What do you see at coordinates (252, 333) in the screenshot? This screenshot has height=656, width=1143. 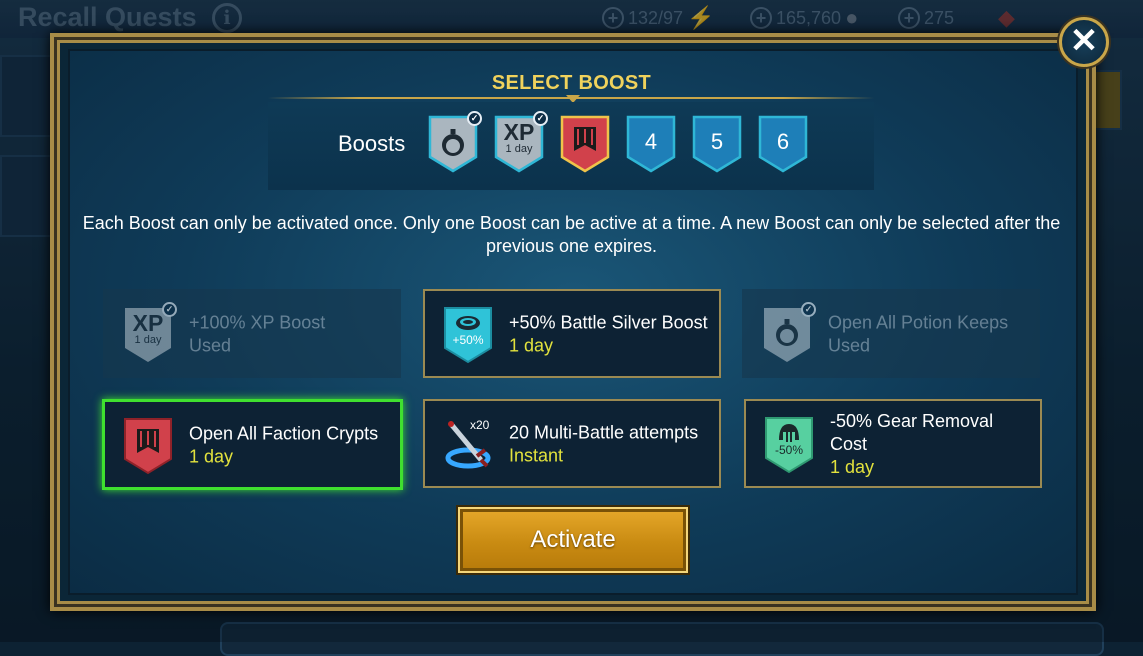 I see `card-xp-boost: XP 1 day ✓ +100% XP Boost Used` at bounding box center [252, 333].